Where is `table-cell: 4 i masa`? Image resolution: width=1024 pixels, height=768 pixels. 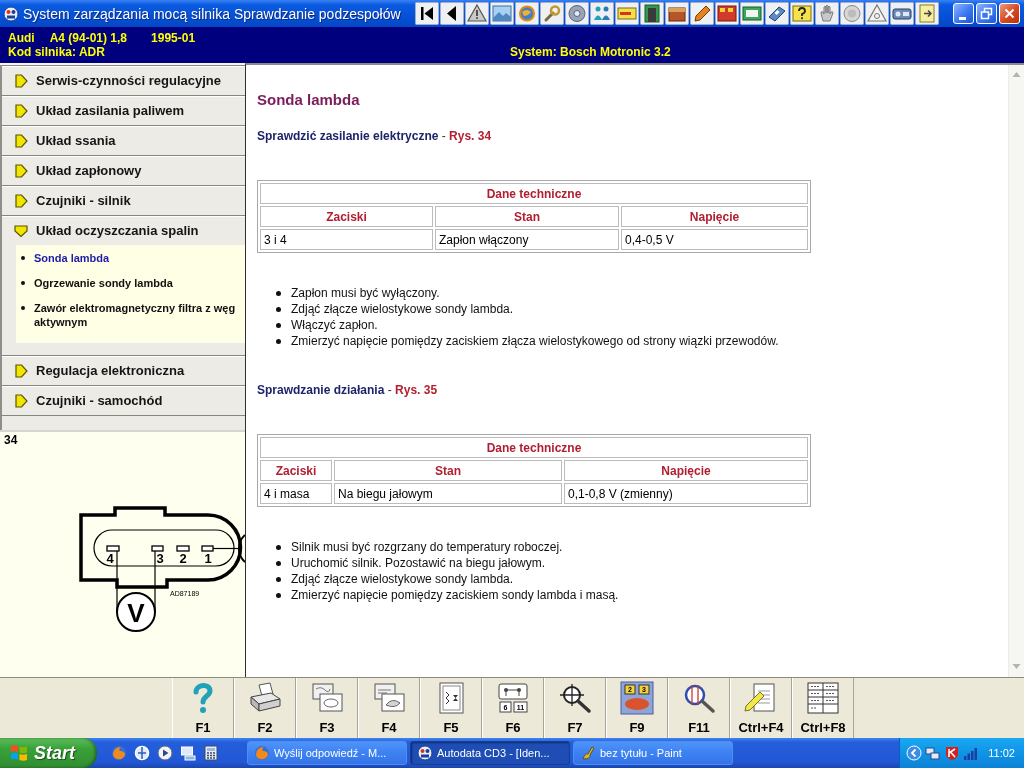 table-cell: 4 i masa is located at coordinates (296, 493).